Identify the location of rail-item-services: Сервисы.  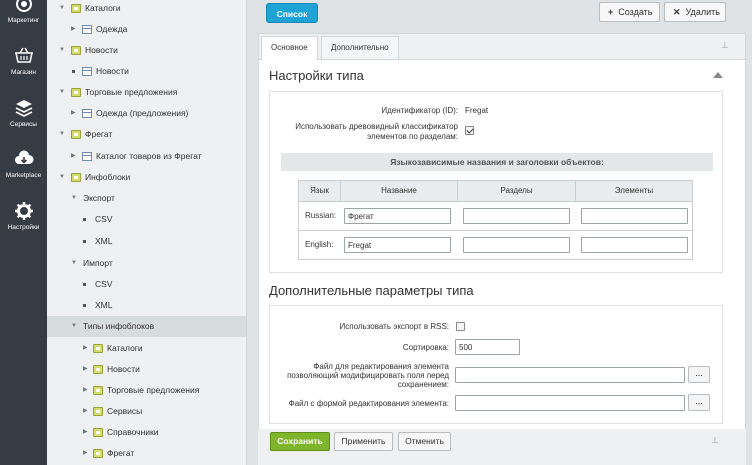
(23, 113).